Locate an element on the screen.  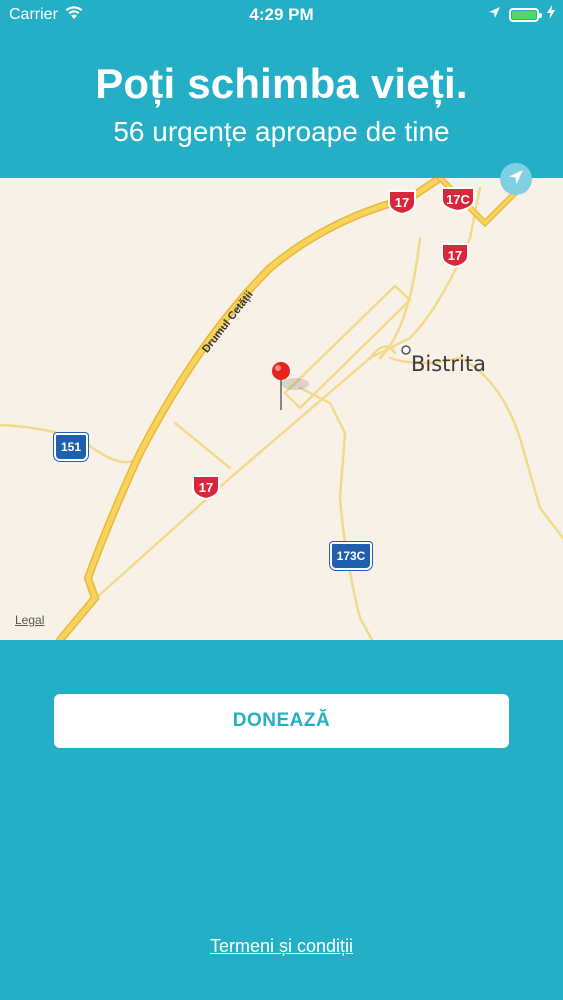
status-right is located at coordinates (521, 14).